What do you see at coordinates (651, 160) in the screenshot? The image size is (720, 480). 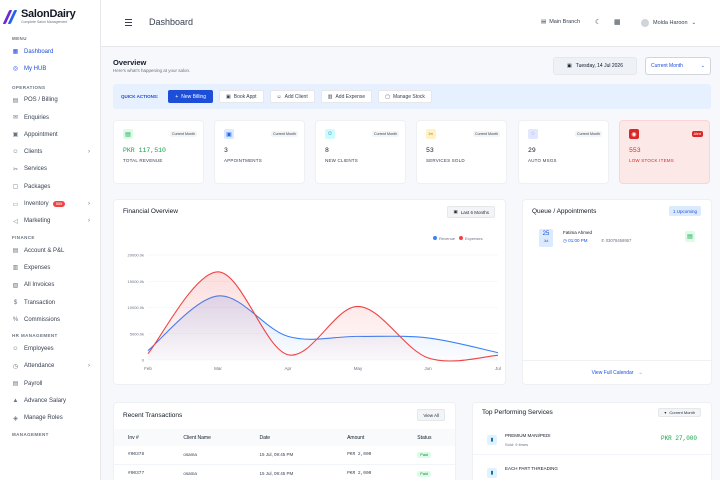 I see `stat-label: LOW STOCK ITEMS` at bounding box center [651, 160].